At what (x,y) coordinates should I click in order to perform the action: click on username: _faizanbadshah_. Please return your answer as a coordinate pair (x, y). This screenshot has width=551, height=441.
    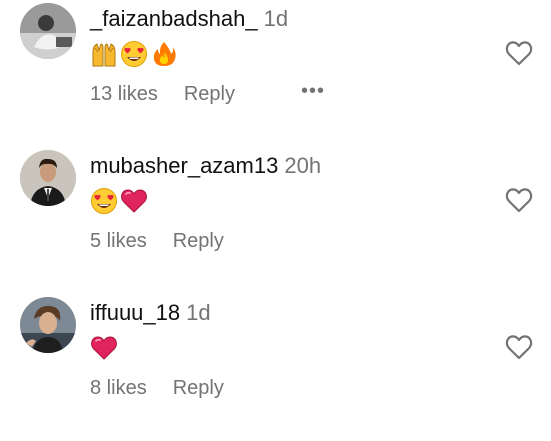
    Looking at the image, I should click on (174, 18).